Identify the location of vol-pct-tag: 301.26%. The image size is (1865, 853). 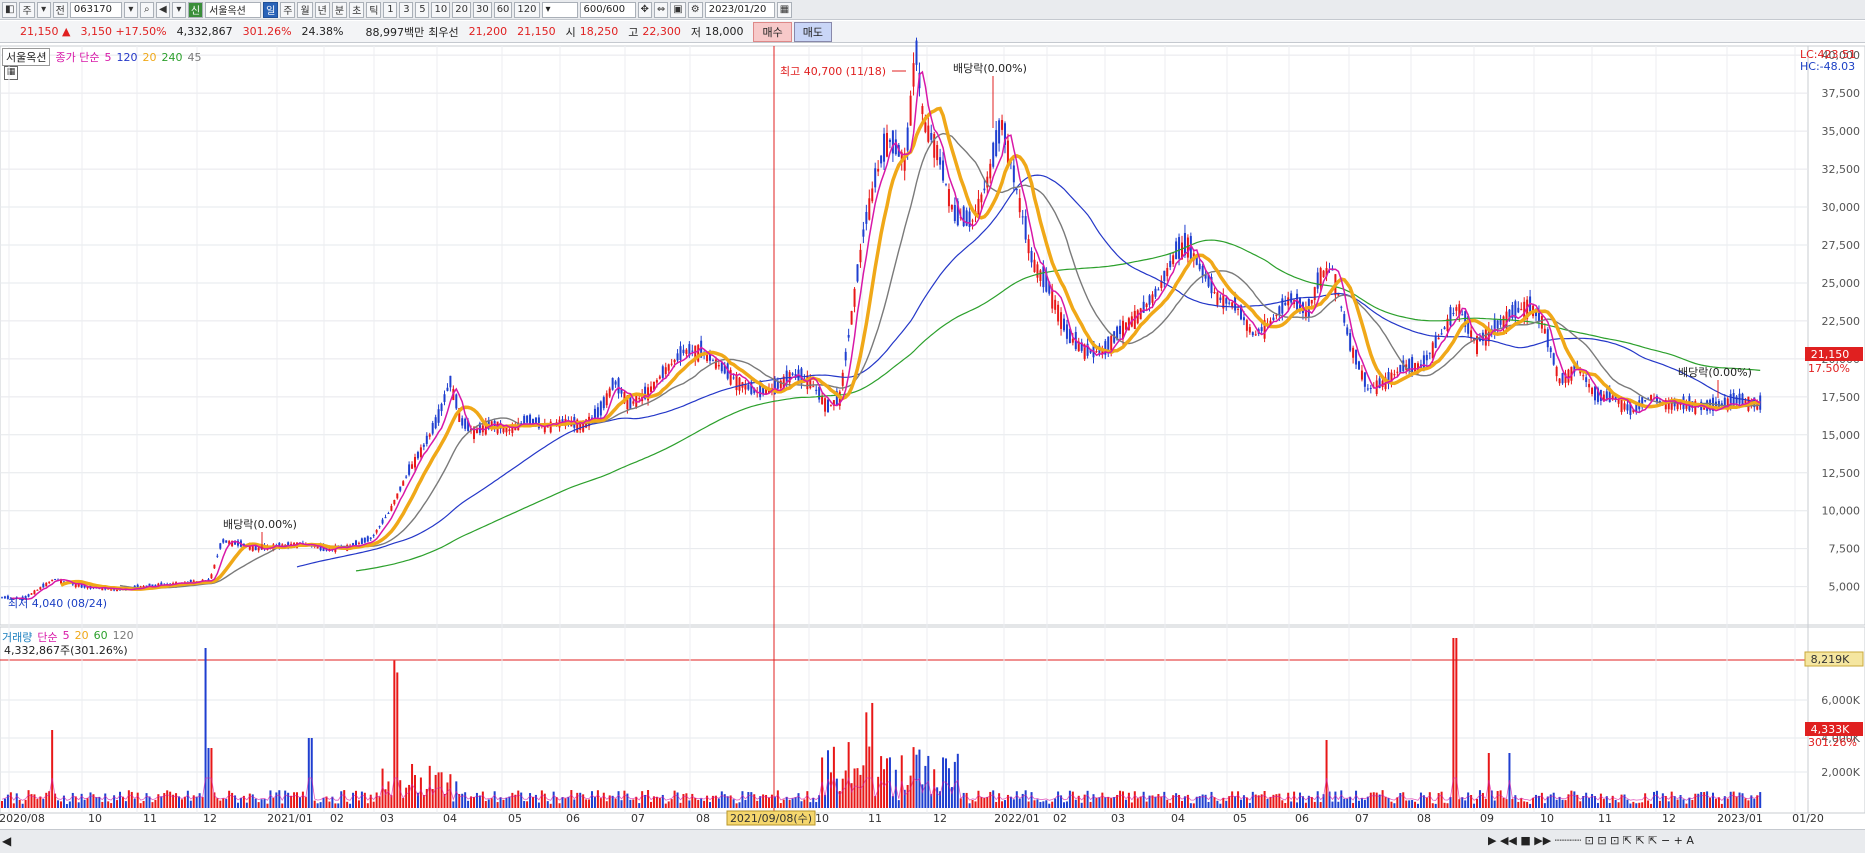
(1832, 742).